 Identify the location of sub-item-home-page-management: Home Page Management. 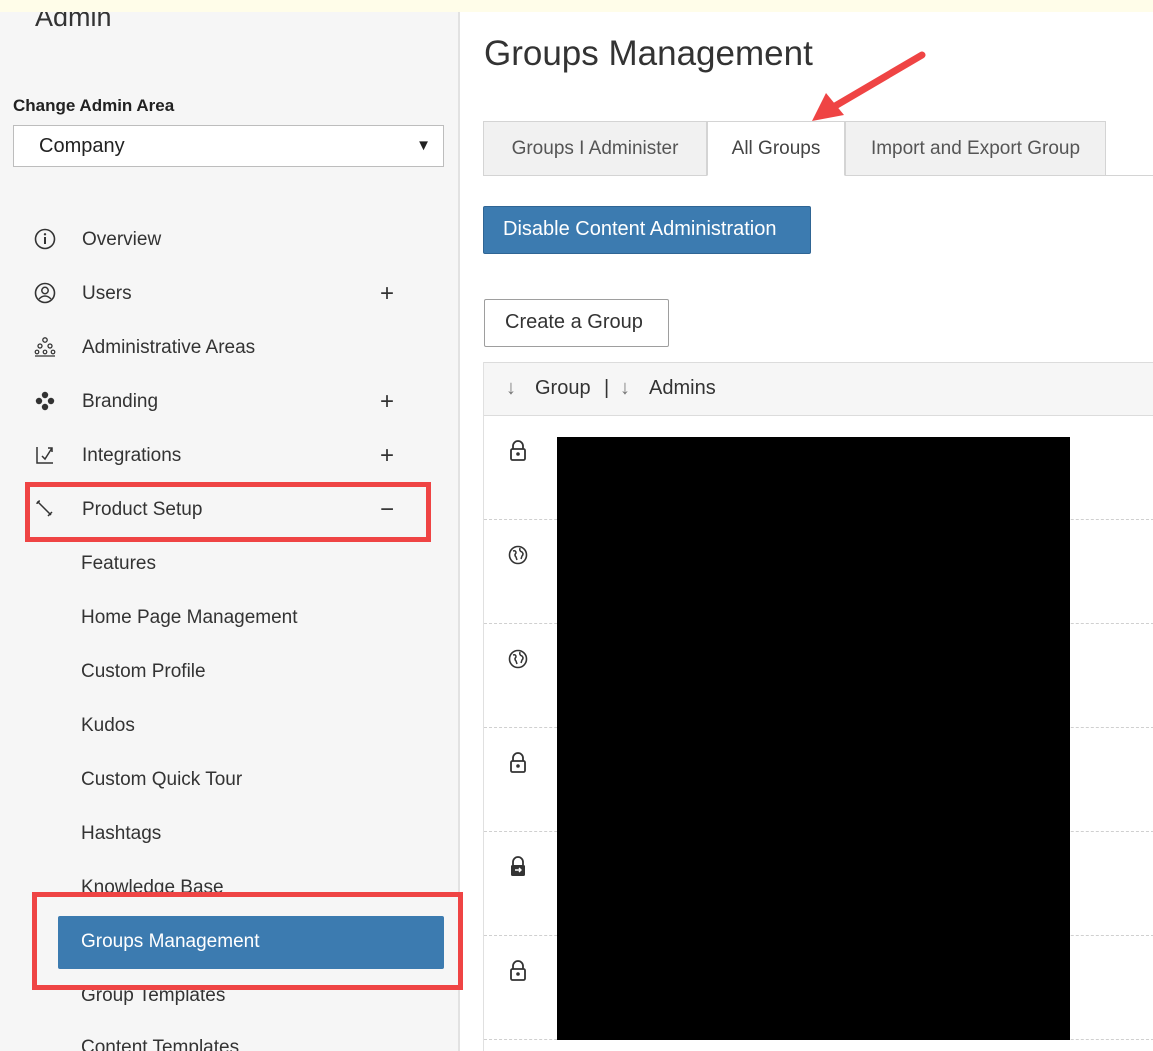
(189, 618).